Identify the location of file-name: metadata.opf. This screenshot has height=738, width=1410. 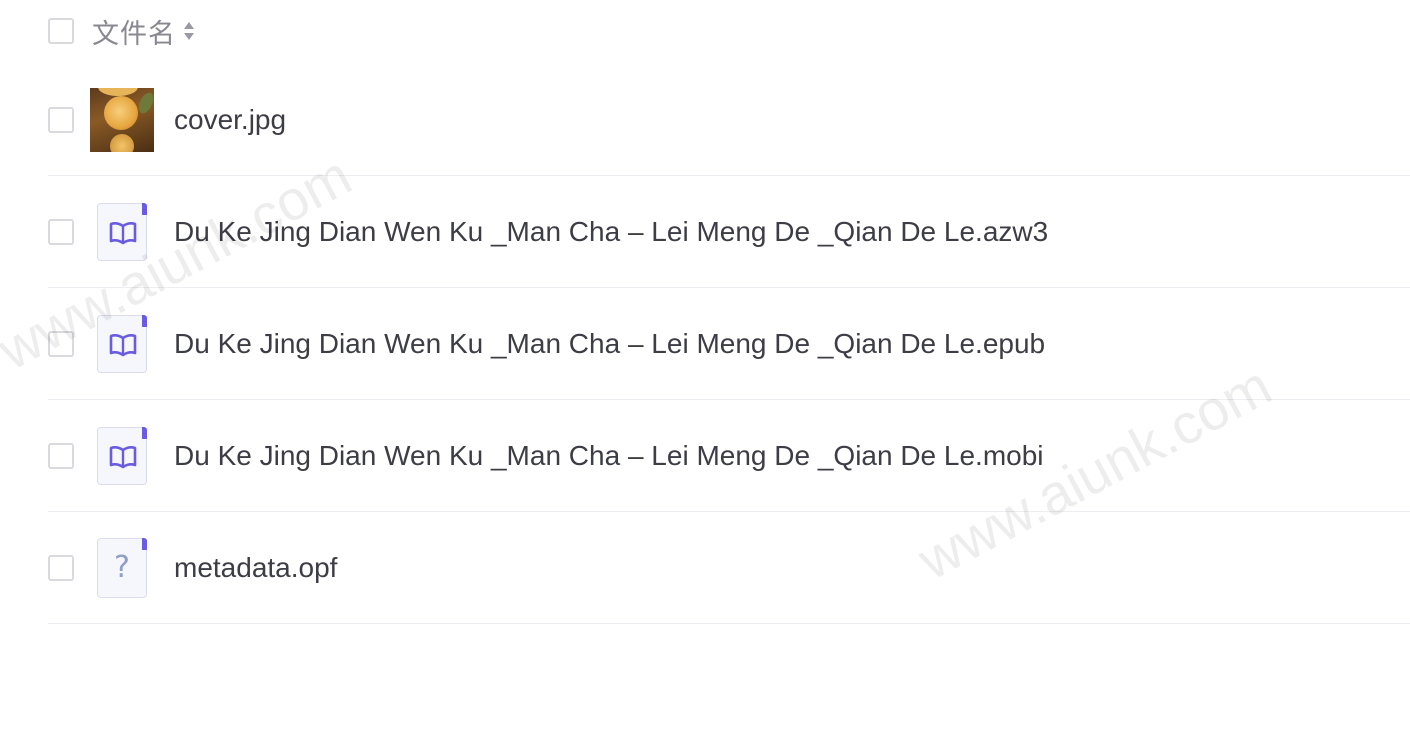
(255, 568).